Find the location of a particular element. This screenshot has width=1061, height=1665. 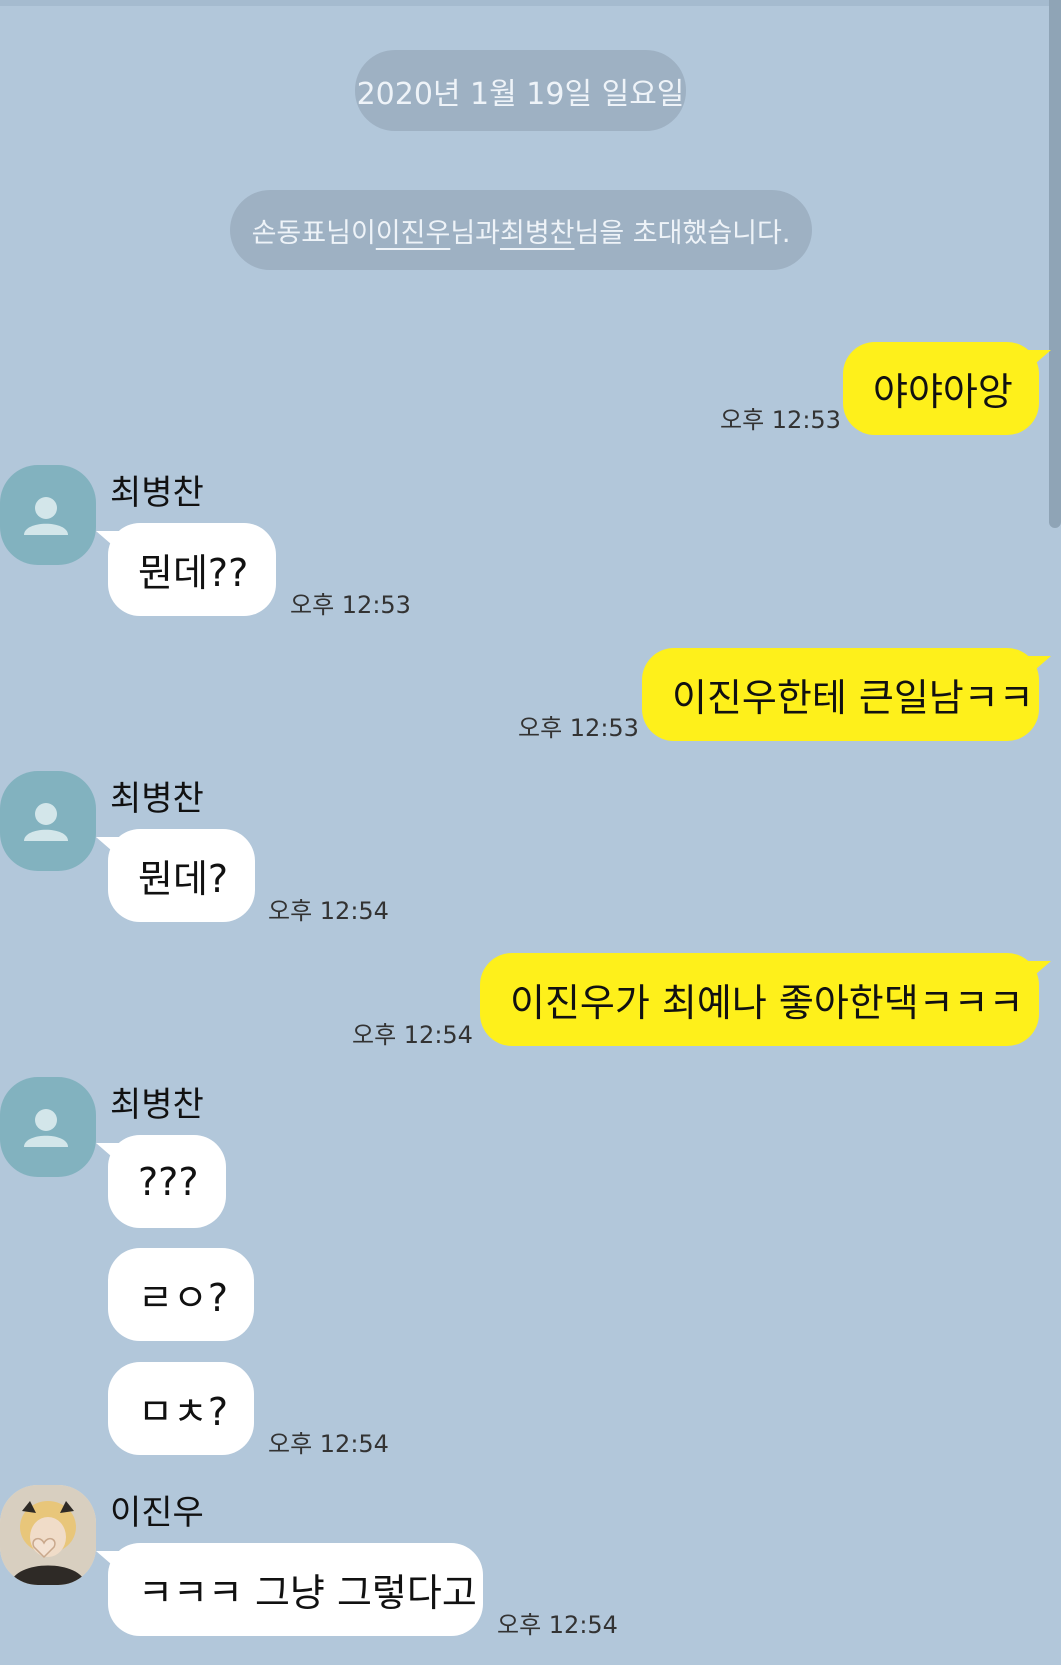

message-text: 야야아앙 is located at coordinates (943, 392).